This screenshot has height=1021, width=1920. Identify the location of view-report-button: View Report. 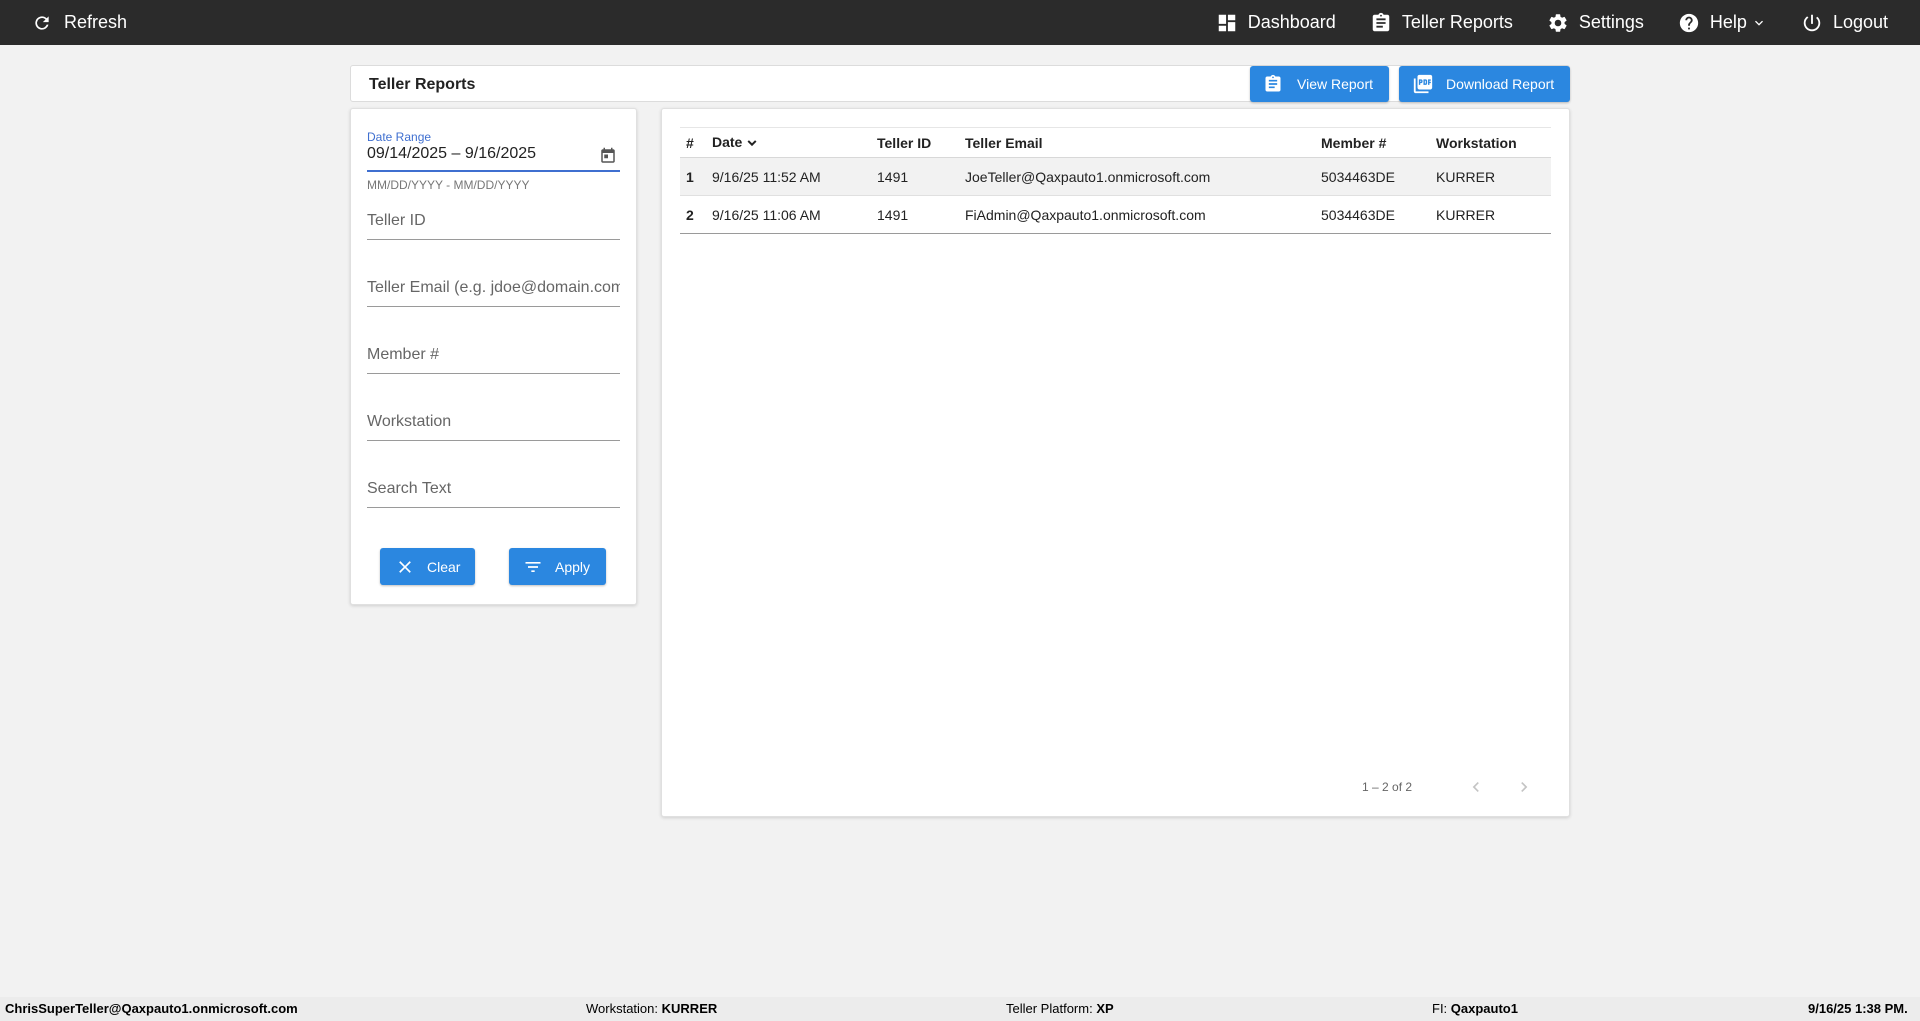
(1319, 84).